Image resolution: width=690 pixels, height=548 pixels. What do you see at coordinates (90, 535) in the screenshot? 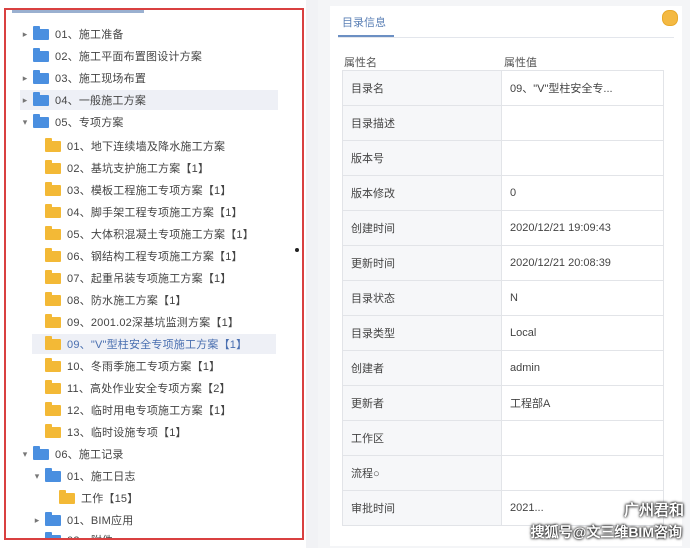
I see `tree-item-label: 02、附件` at bounding box center [90, 535].